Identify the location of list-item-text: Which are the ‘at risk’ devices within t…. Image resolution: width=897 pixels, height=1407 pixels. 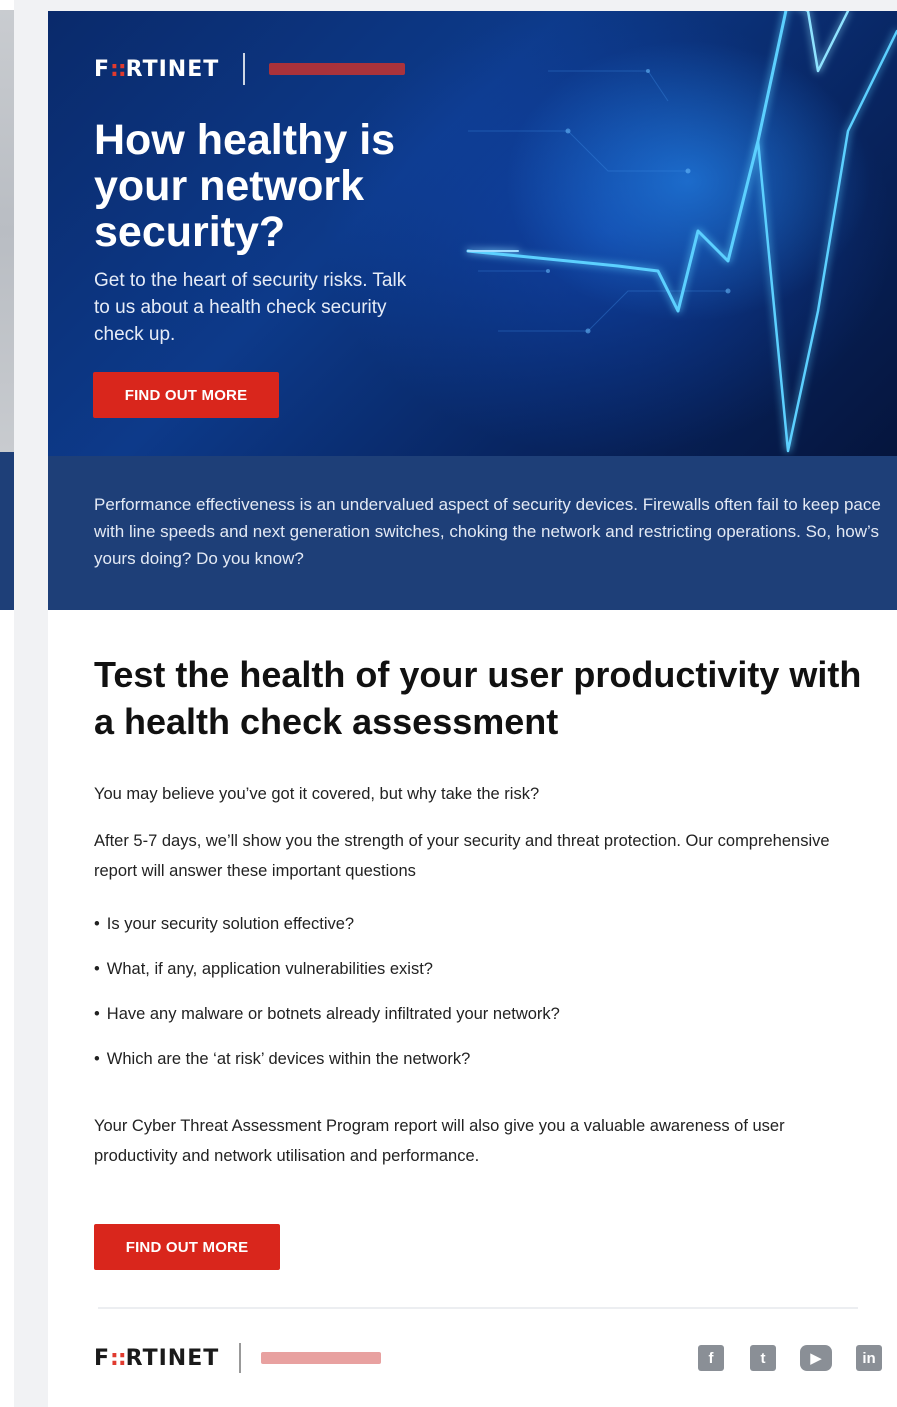
(288, 1059).